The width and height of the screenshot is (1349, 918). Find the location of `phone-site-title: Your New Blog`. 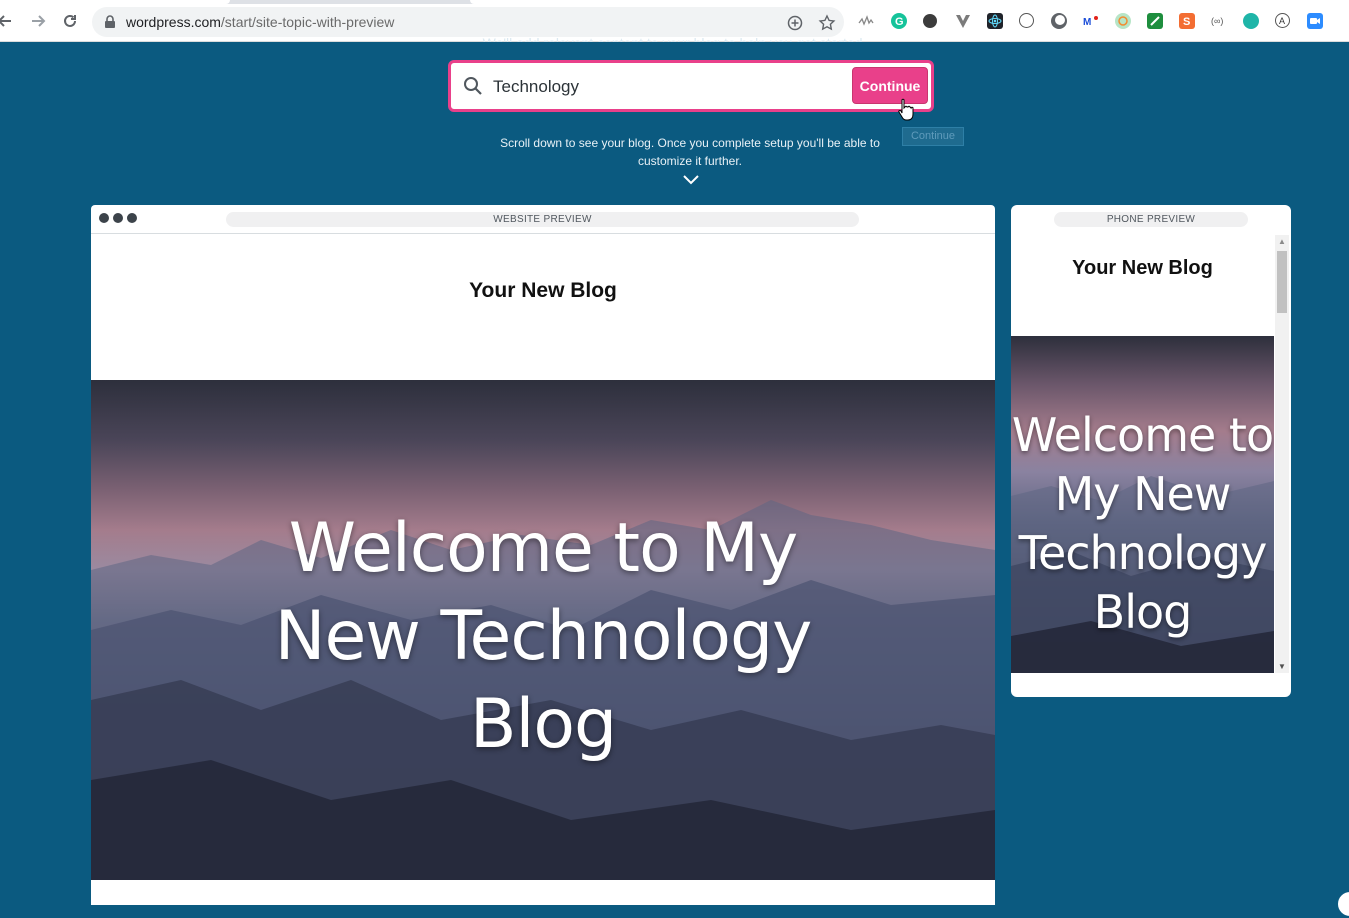

phone-site-title: Your New Blog is located at coordinates (1142, 268).